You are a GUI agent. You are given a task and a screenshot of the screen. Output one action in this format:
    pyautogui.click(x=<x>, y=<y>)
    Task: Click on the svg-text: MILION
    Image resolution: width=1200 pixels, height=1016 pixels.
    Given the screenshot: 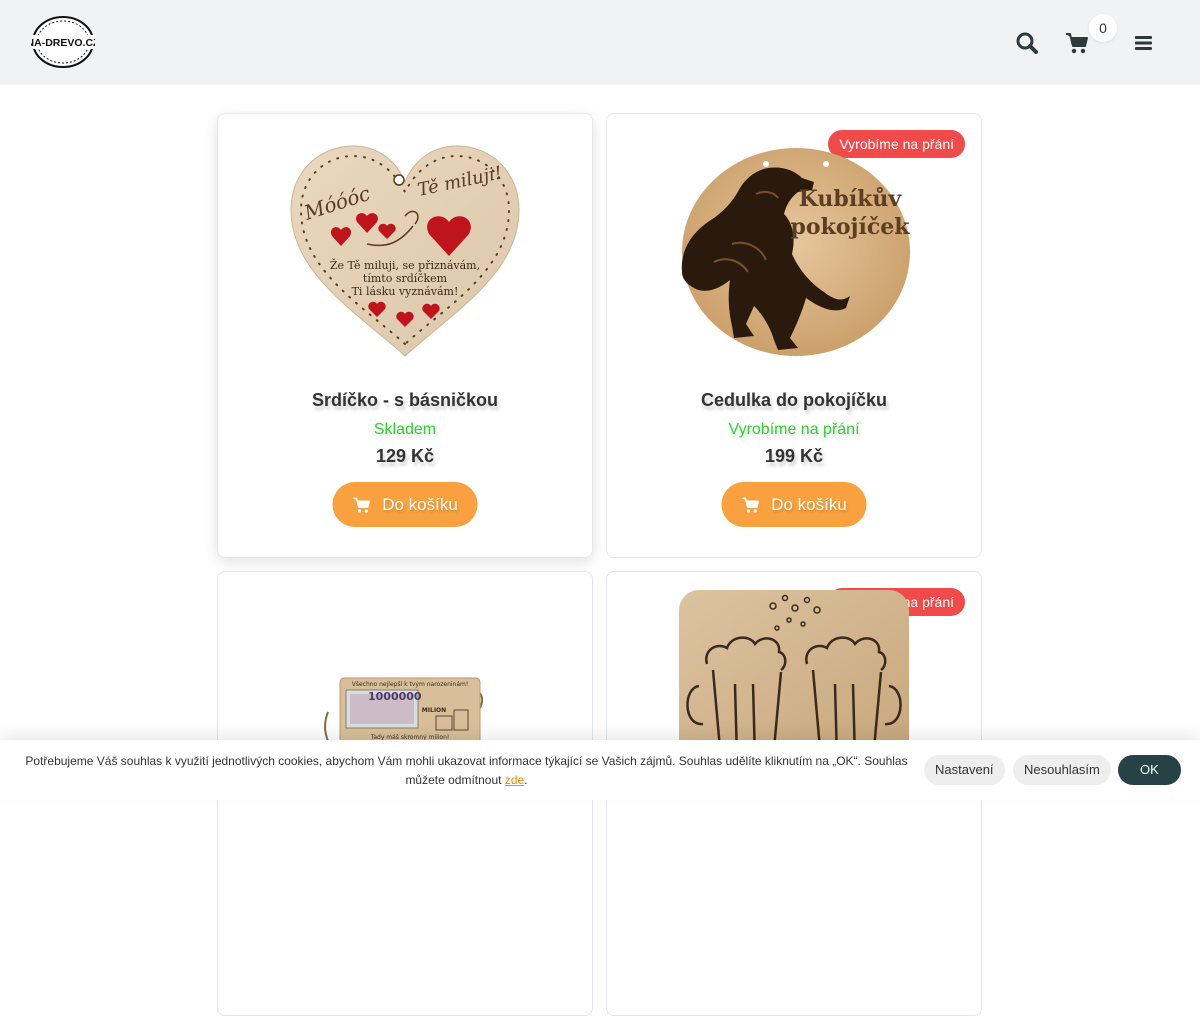 What is the action you would take?
    pyautogui.click(x=434, y=710)
    